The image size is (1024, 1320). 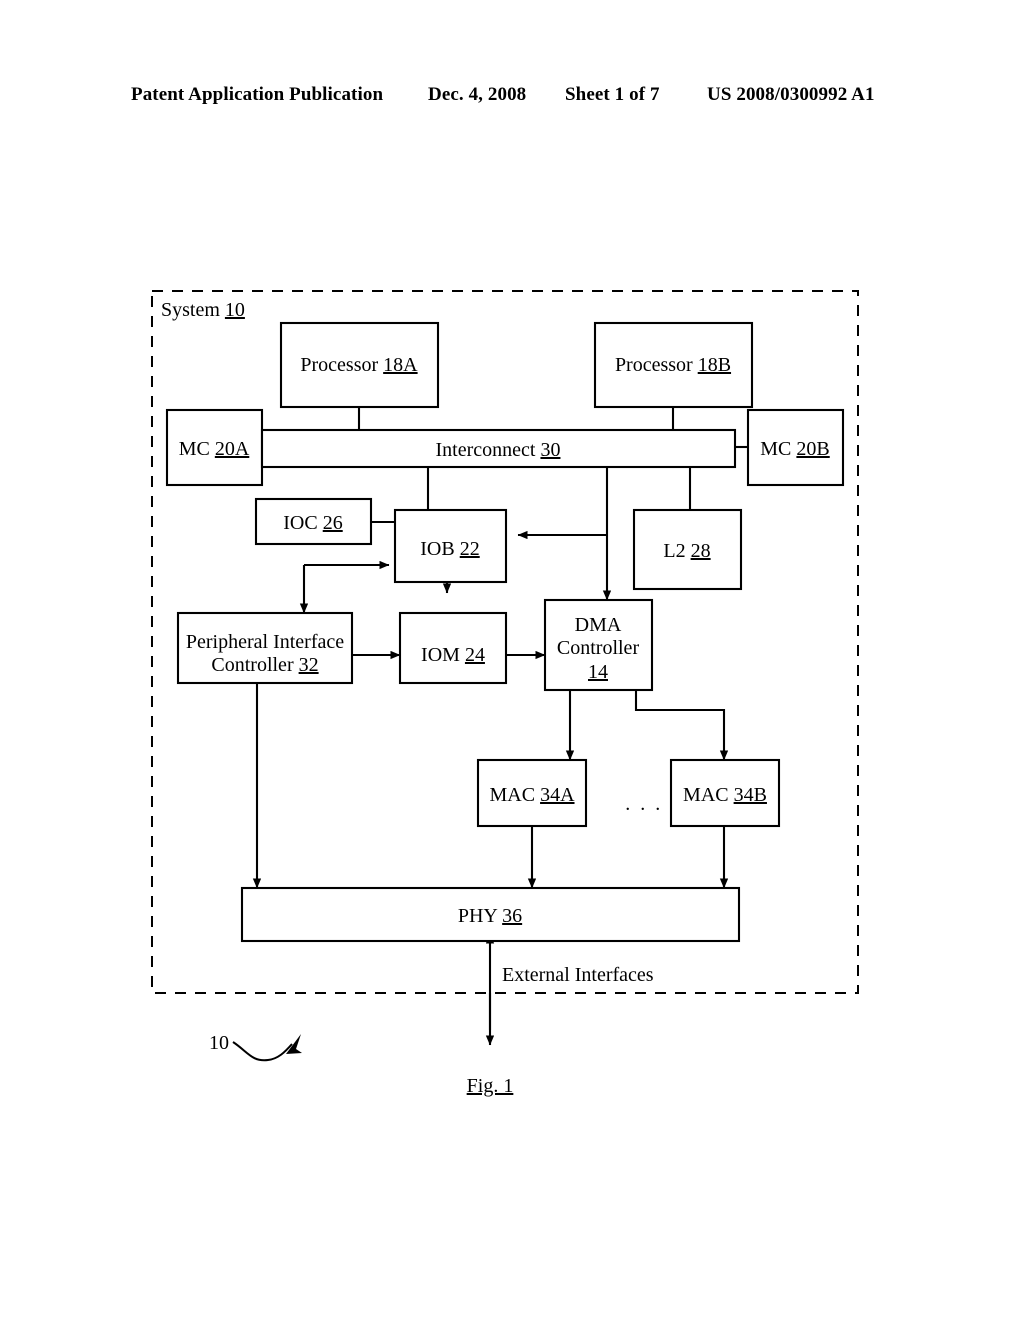 What do you see at coordinates (612, 94) in the screenshot?
I see `sheet-number-label: Sheet 1 of 7` at bounding box center [612, 94].